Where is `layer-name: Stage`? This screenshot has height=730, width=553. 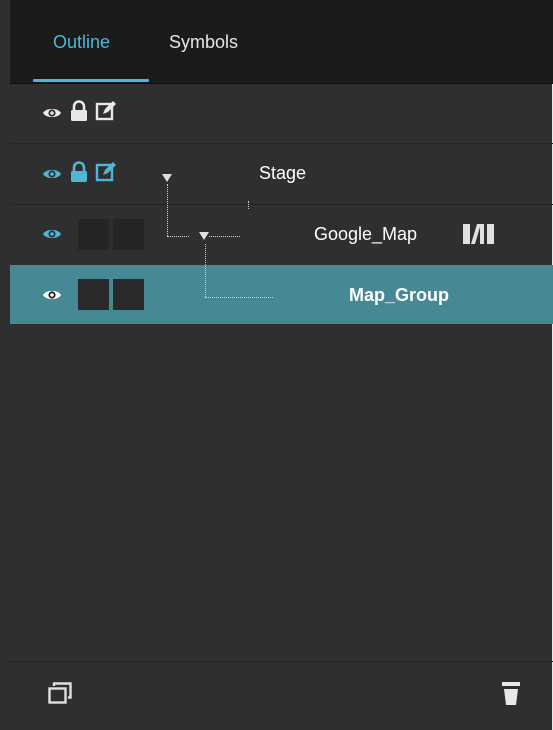
layer-name: Stage is located at coordinates (282, 173).